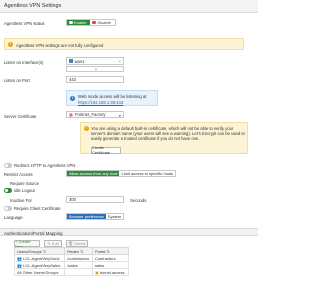 This screenshot has width=320, height=300. What do you see at coordinates (77, 243) in the screenshot?
I see `delete-button: 🗑 Delete` at bounding box center [77, 243].